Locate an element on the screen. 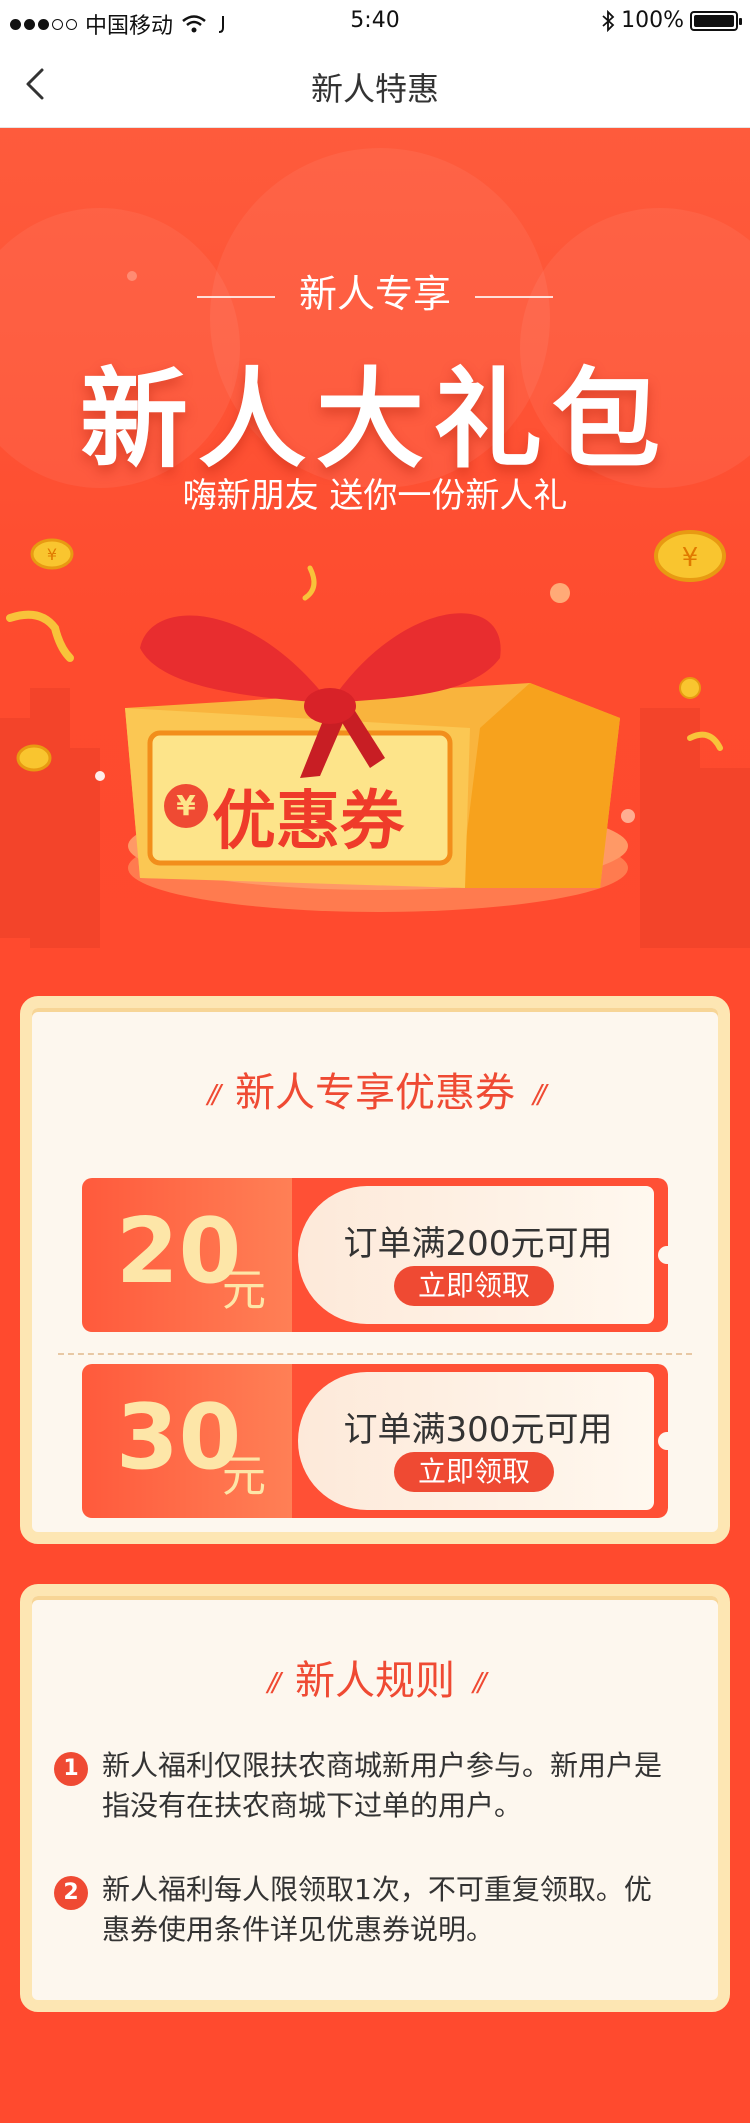 The height and width of the screenshot is (2123, 750). coupon-item: 30 元 订单满300元可用 立即领取 is located at coordinates (375, 1441).